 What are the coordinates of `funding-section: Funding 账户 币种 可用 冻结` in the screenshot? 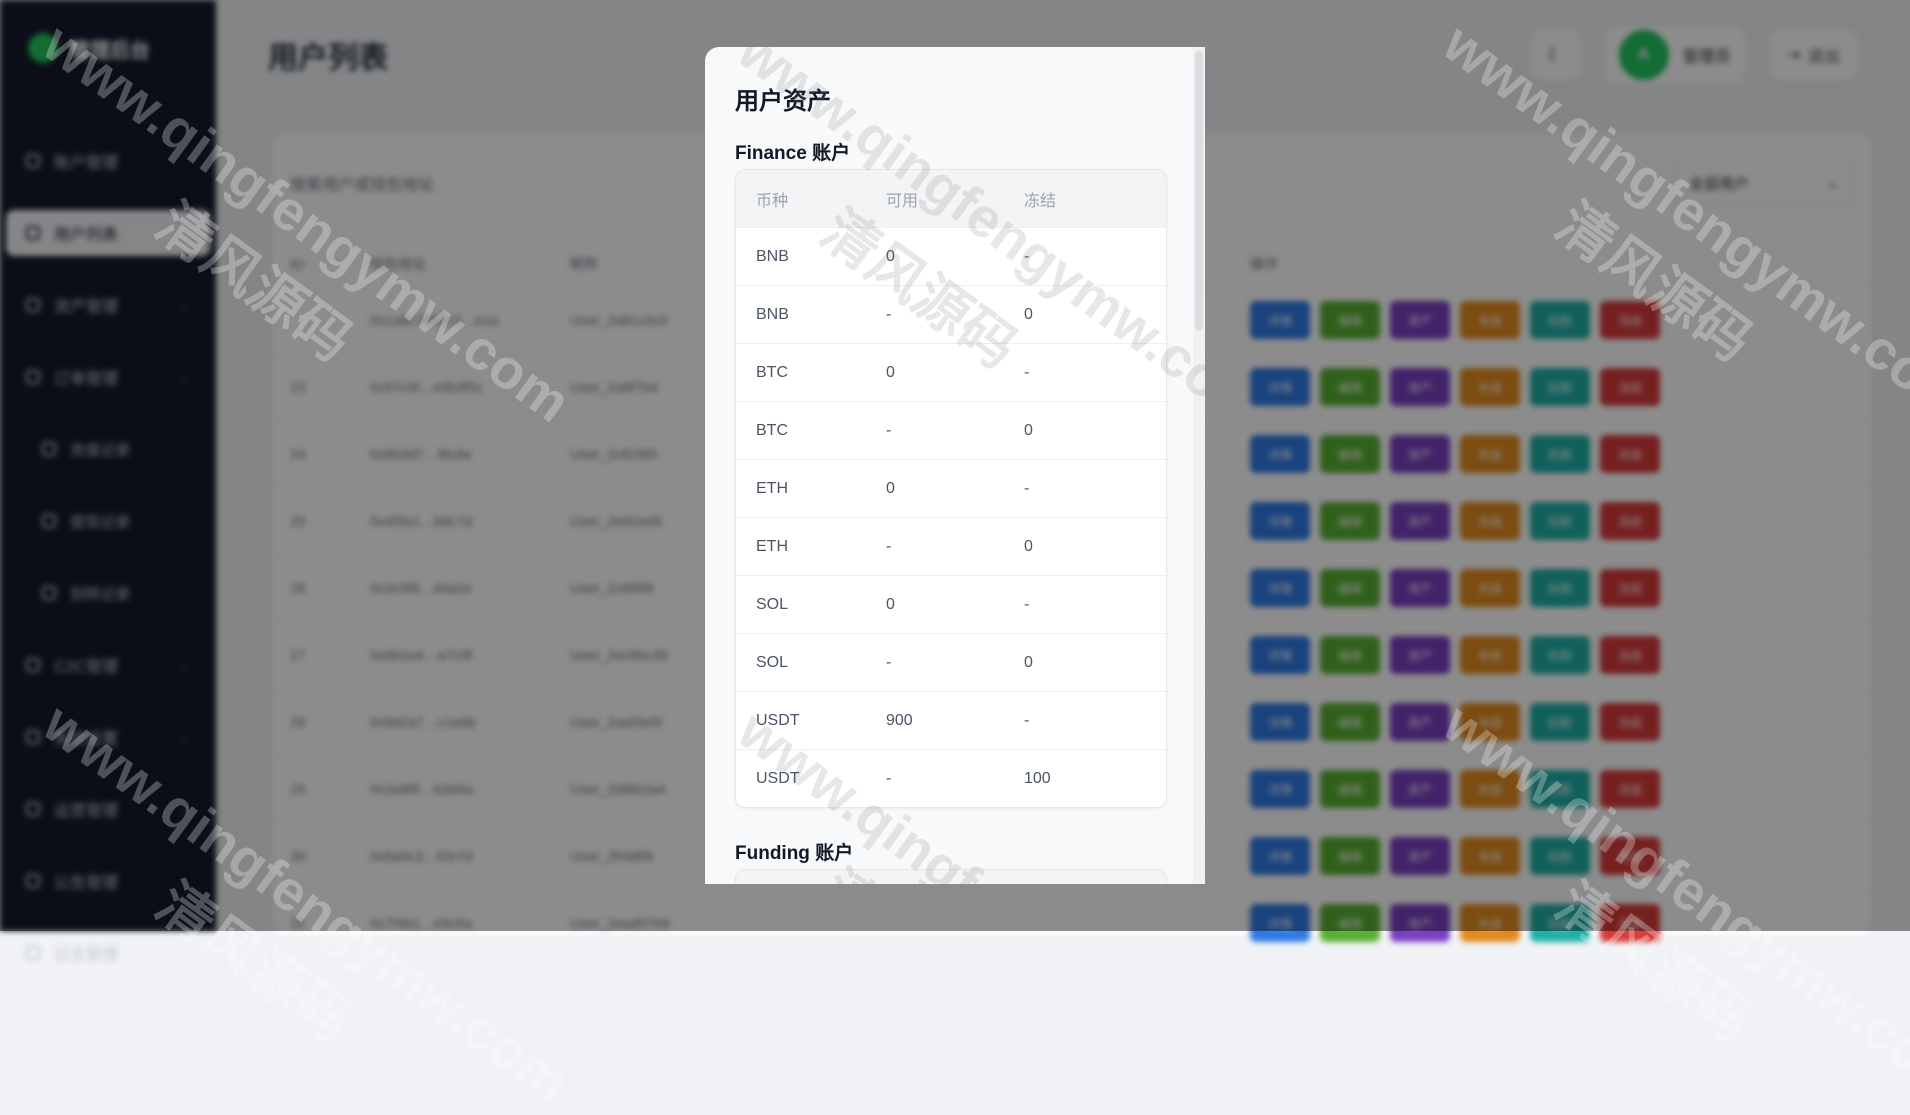 It's located at (964, 861).